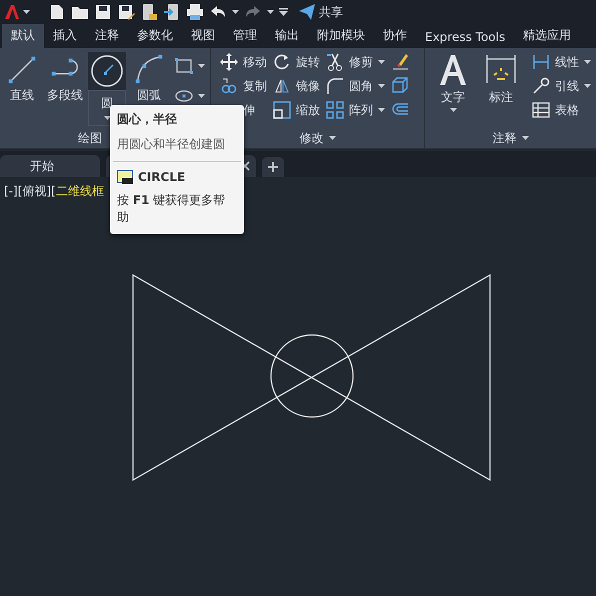 This screenshot has height=596, width=596. What do you see at coordinates (107, 36) in the screenshot?
I see `ribbon-tab: 注释` at bounding box center [107, 36].